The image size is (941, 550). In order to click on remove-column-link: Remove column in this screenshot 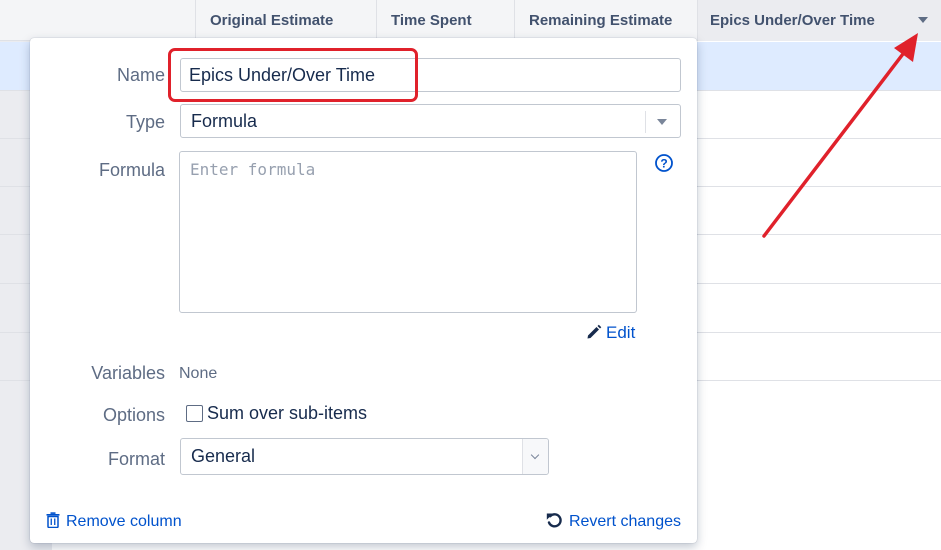, I will do `click(114, 522)`.